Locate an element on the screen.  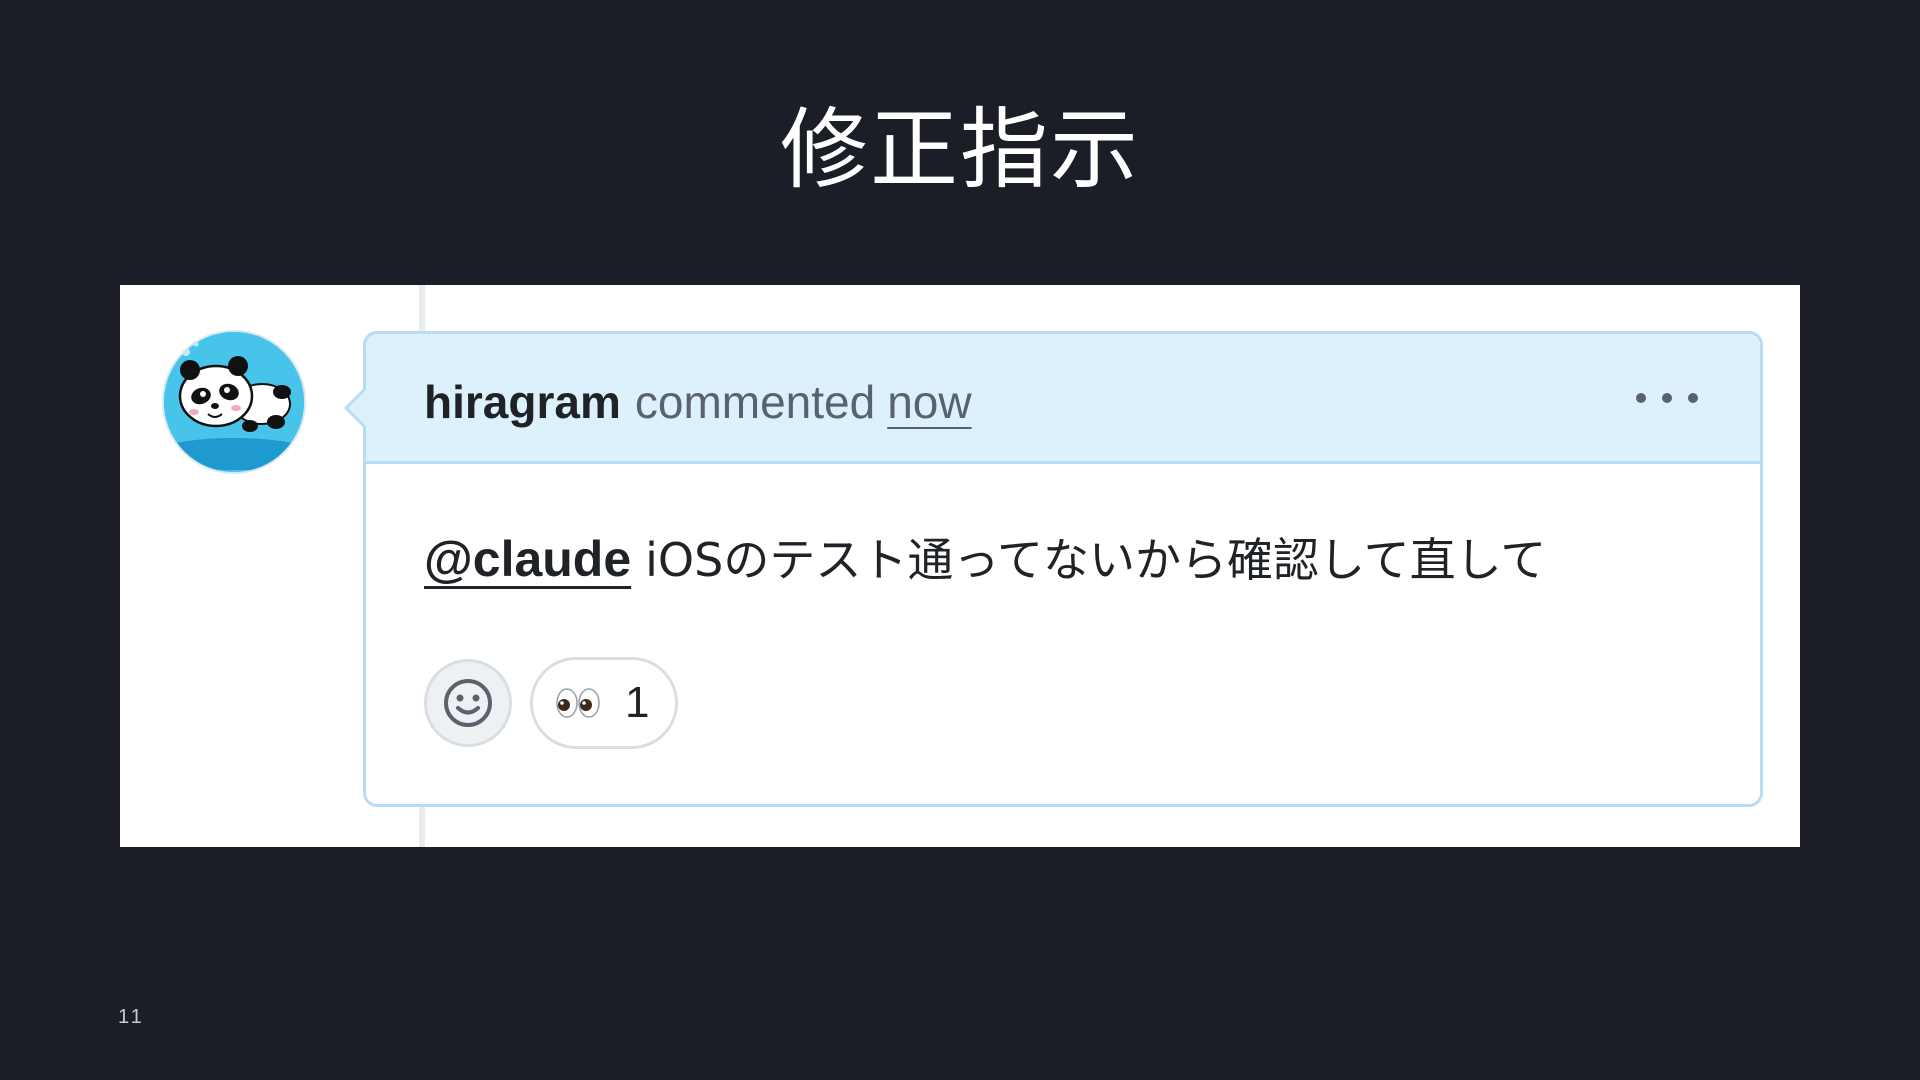
comment-pointer-fill is located at coordinates (357, 408).